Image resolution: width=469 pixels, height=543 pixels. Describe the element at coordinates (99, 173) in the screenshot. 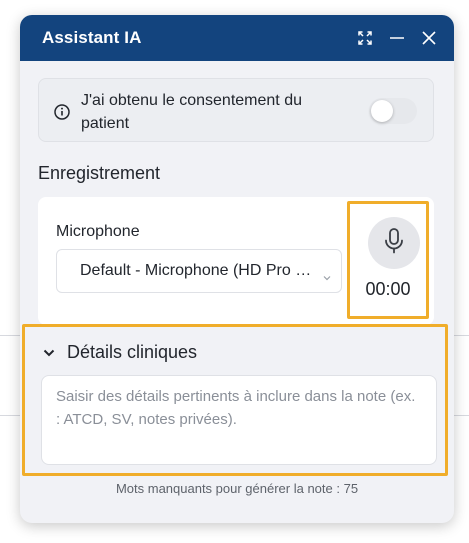

I see `recording-section-title: Enregistrement` at that location.